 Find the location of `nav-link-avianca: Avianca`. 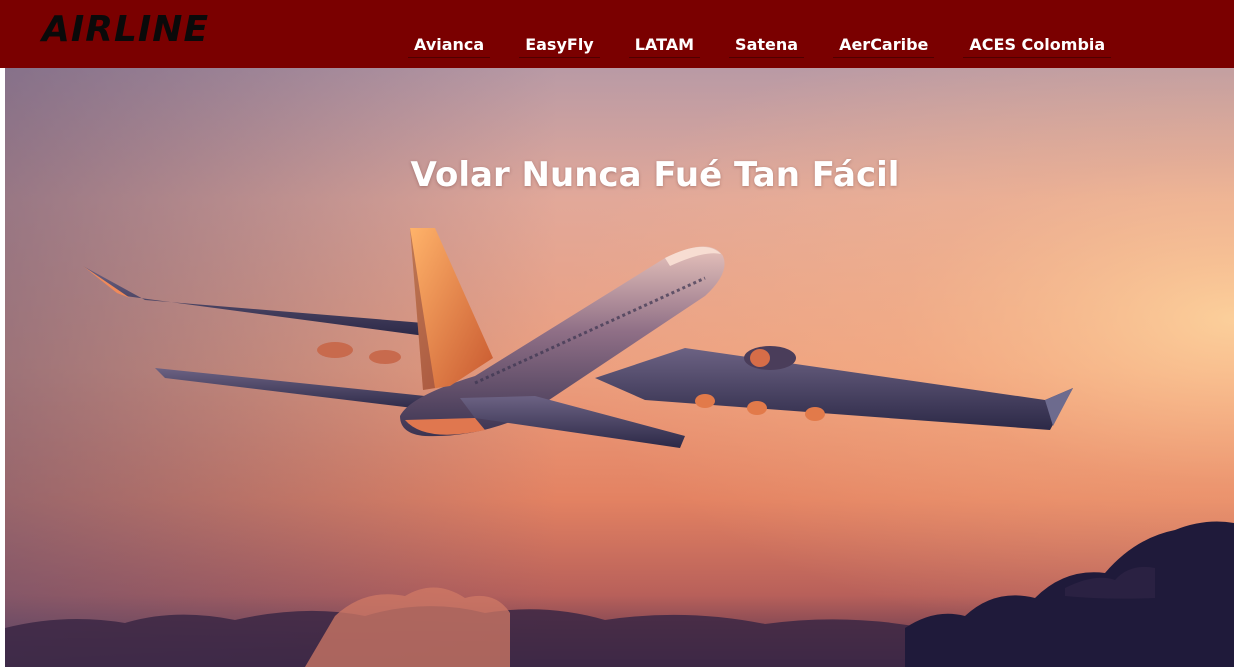

nav-link-avianca: Avianca is located at coordinates (449, 46).